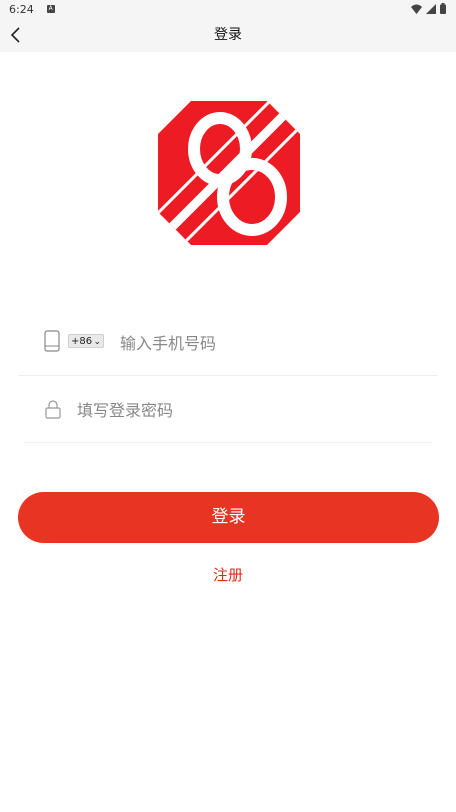 This screenshot has height=812, width=456. Describe the element at coordinates (228, 574) in the screenshot. I see `register-link: 注册` at that location.